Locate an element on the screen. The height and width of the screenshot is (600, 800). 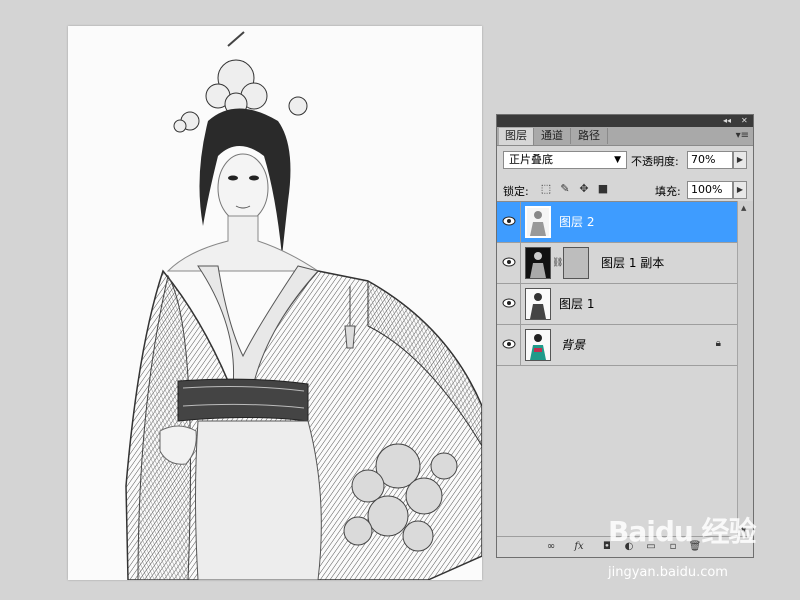
lock-icon: 🔒︎ is located at coordinates (718, 343).